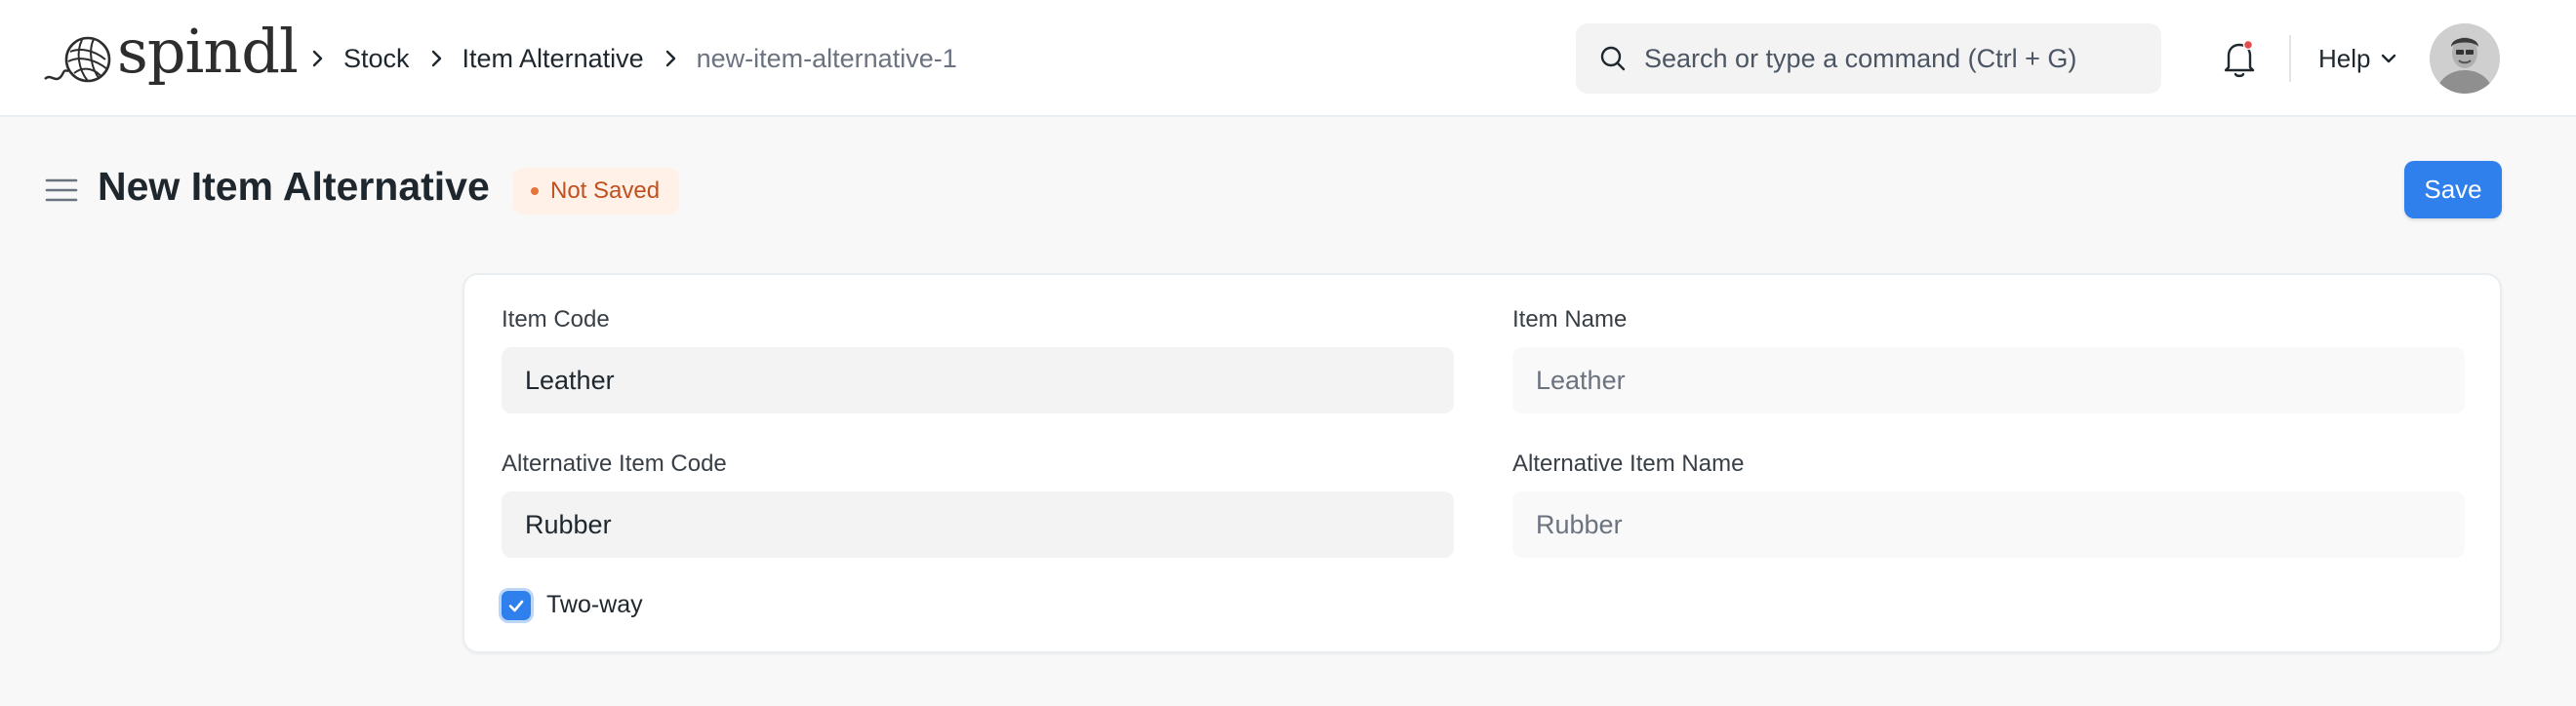 The image size is (2576, 706). I want to click on status-badge: Not Saved, so click(596, 191).